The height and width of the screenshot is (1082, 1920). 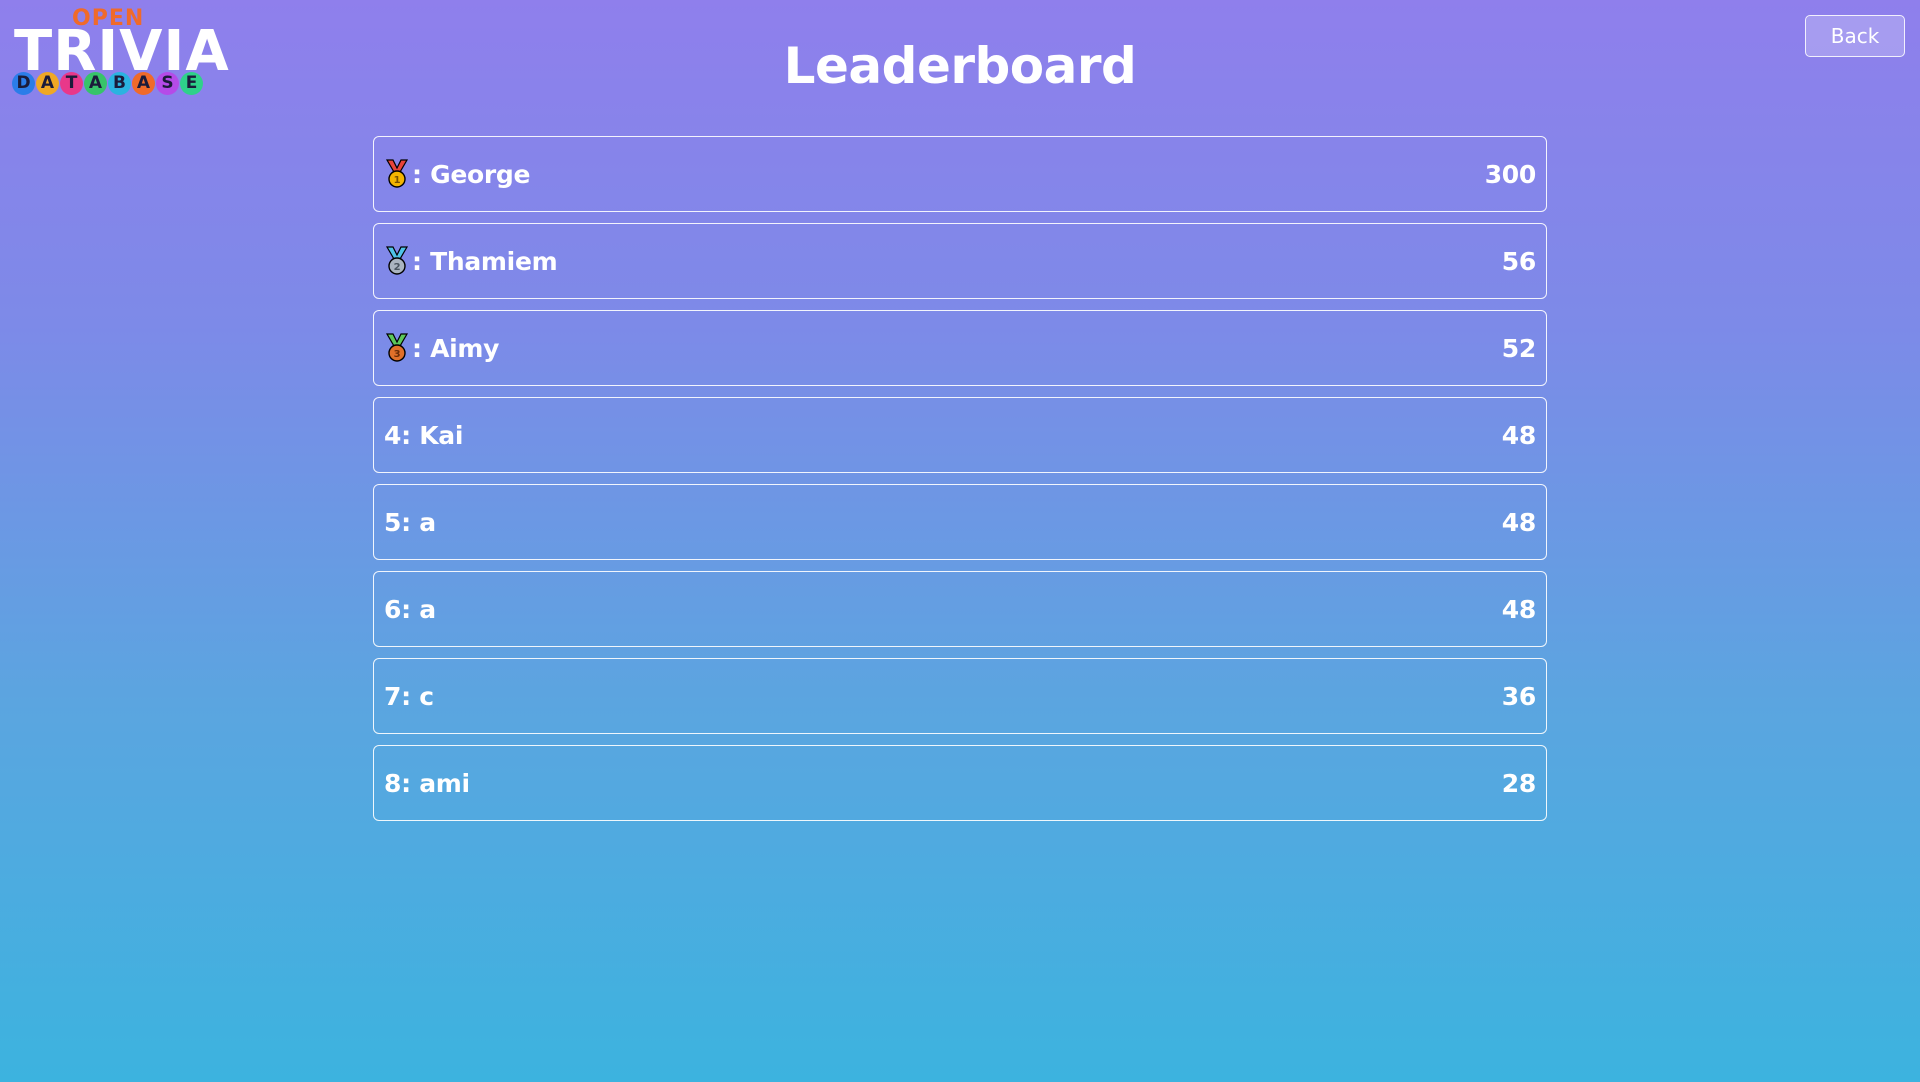 I want to click on player-name: : Aimy, so click(x=456, y=348).